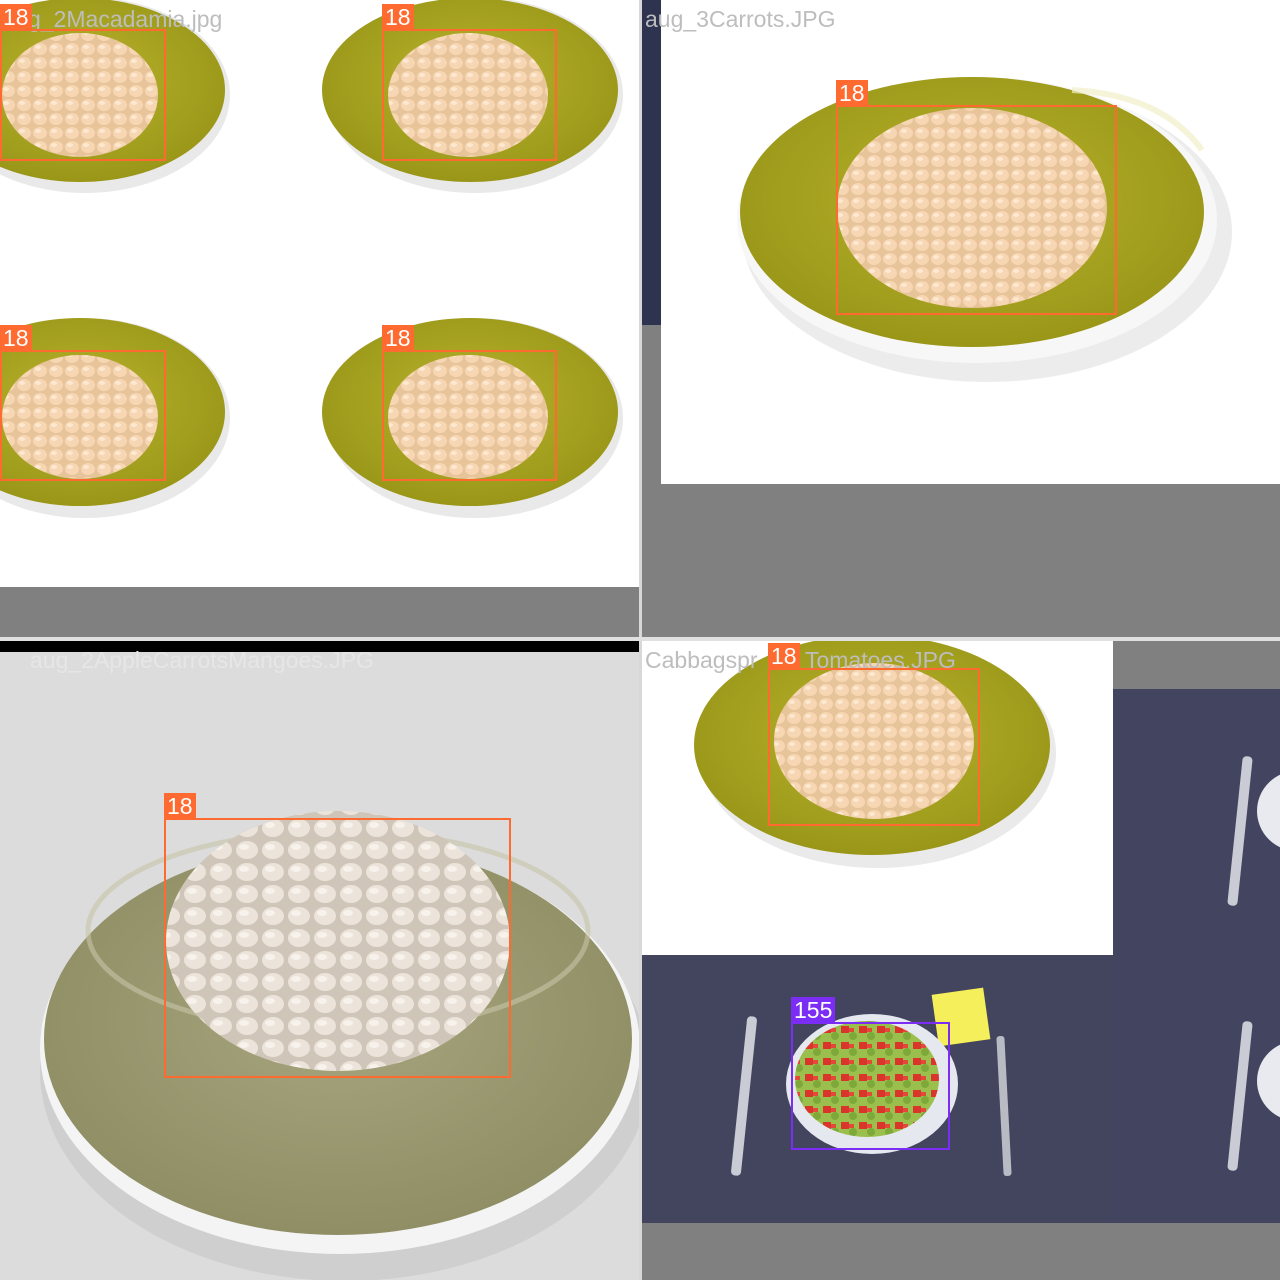 The image size is (1280, 1280). I want to click on tile-filename: aug_2AppleCarrotsMangoes.JPG, so click(202, 660).